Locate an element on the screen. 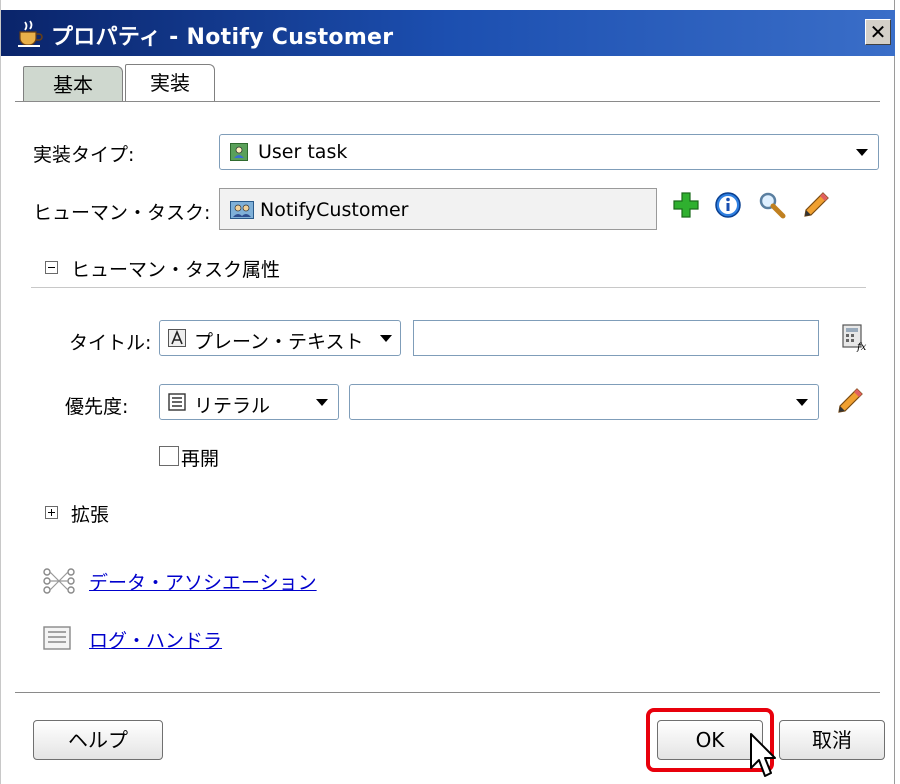  reopen-checkbox is located at coordinates (169, 456).